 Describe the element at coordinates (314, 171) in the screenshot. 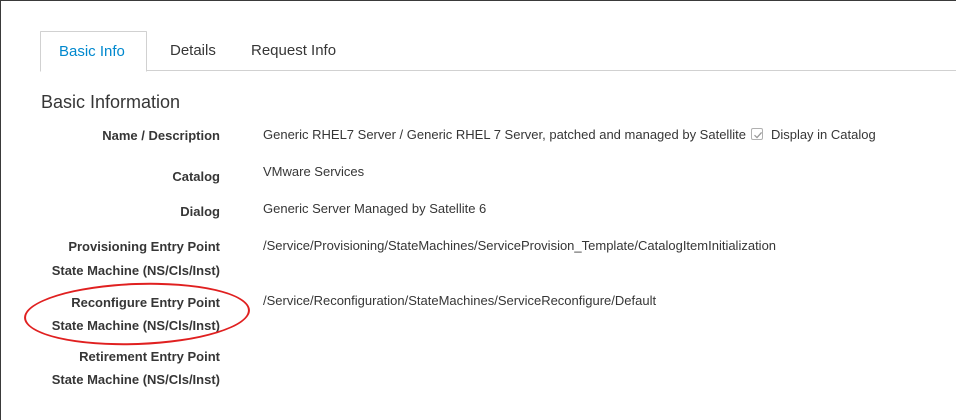

I see `catalog-value: VMware Services` at that location.